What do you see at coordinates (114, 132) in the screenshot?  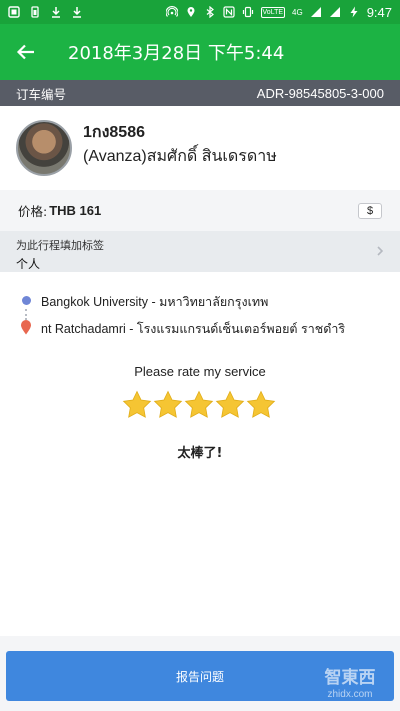 I see `license-plate: 1กง8586` at bounding box center [114, 132].